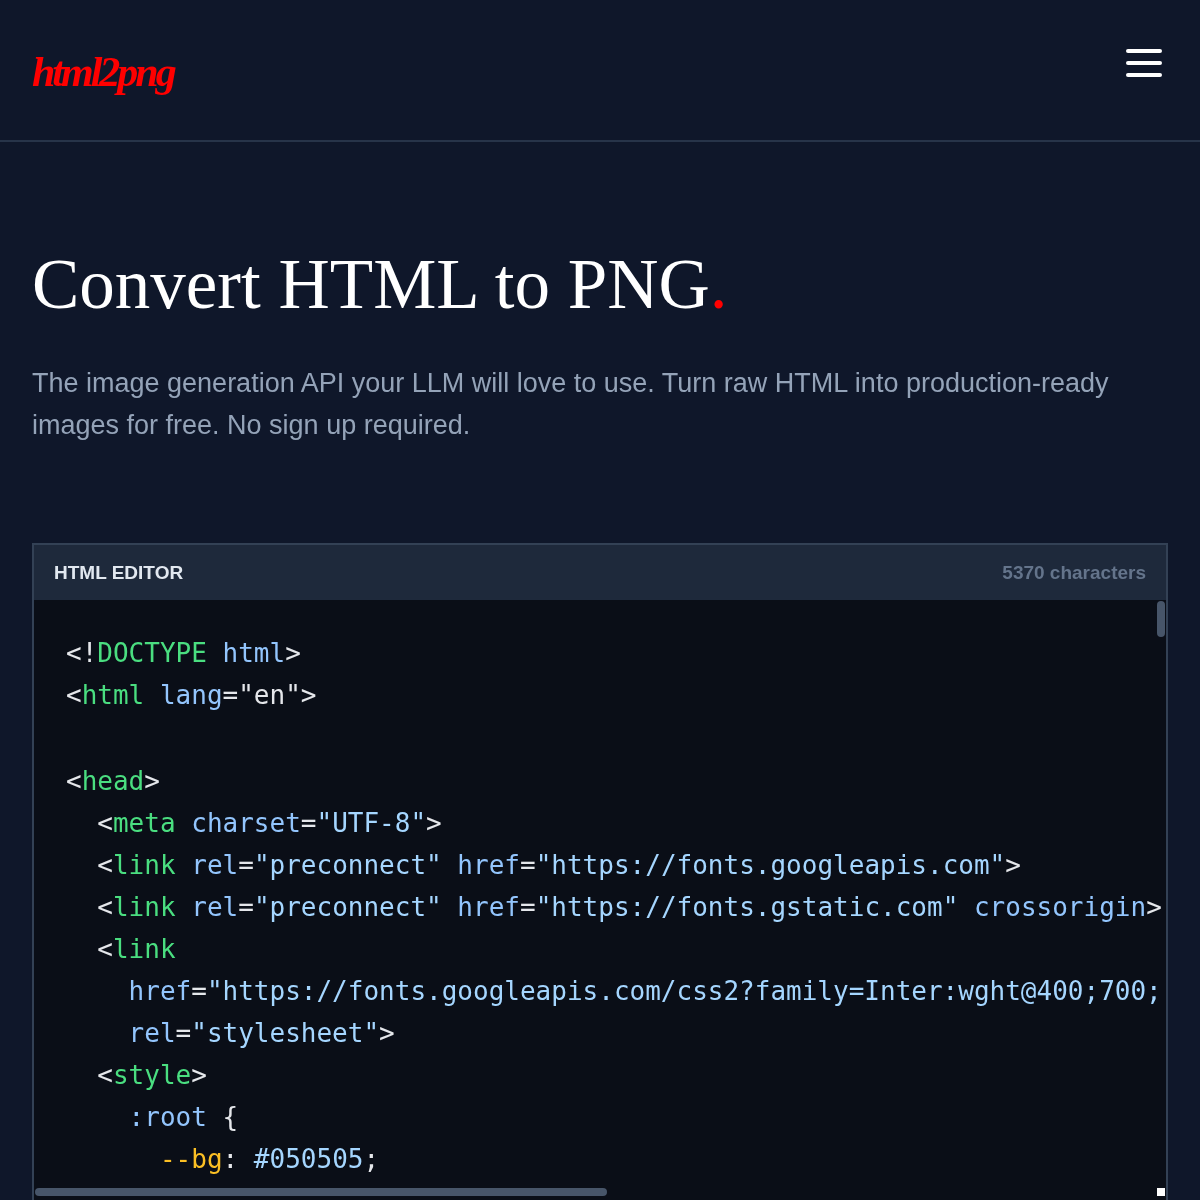 This screenshot has height=1200, width=1200. Describe the element at coordinates (136, 949) in the screenshot. I see `code-line: <link` at that location.